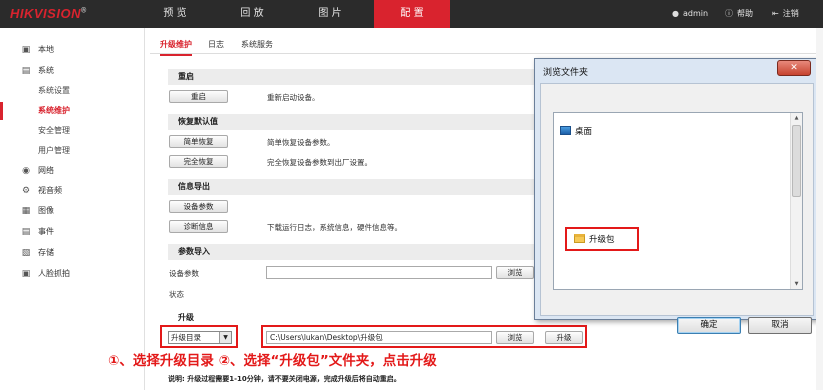 The image size is (823, 390). Describe the element at coordinates (54, 90) in the screenshot. I see `sidebar-item-label: 系统设置` at that location.